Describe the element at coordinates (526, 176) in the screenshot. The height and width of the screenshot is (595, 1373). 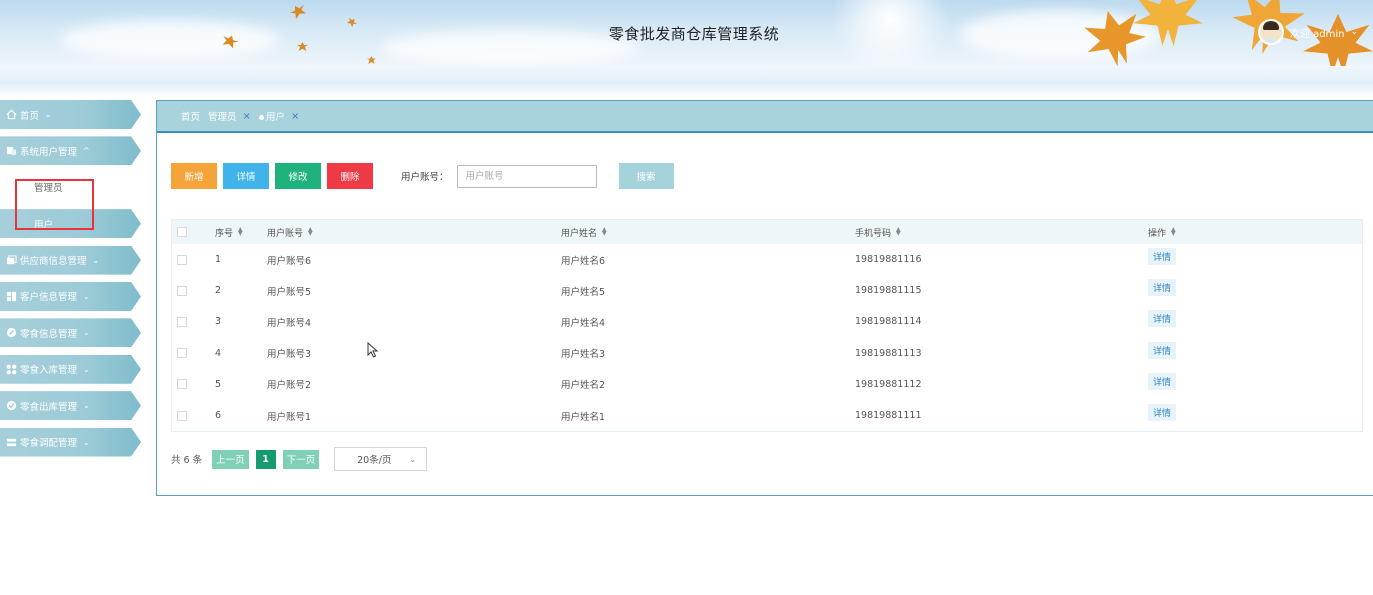
I see `search-input` at that location.